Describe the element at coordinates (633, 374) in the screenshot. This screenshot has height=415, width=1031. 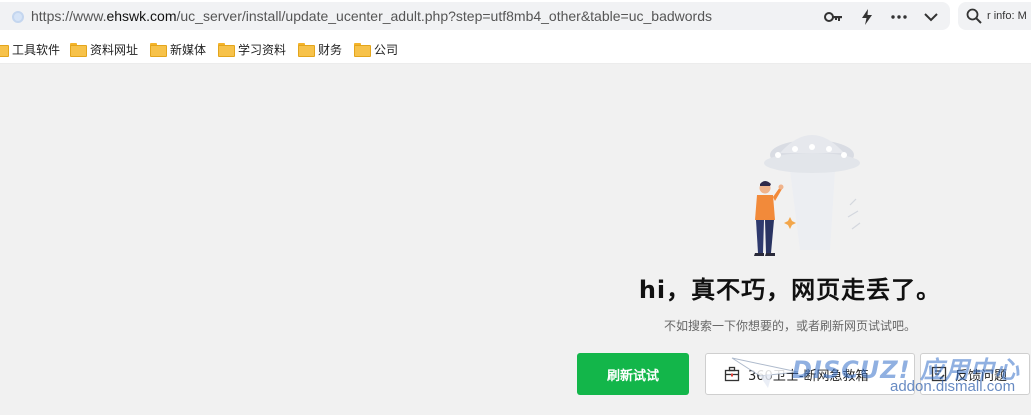
I see `refresh-button: 刷新试试` at that location.